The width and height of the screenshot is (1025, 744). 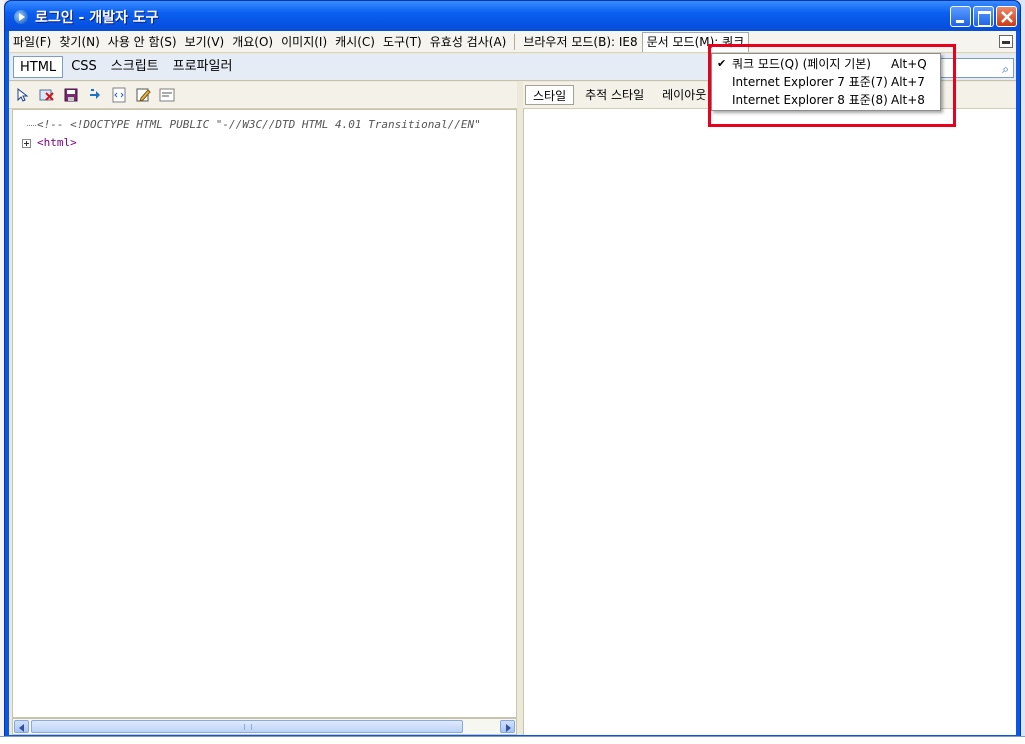 I want to click on menu-outline: 개요(O), so click(x=252, y=42).